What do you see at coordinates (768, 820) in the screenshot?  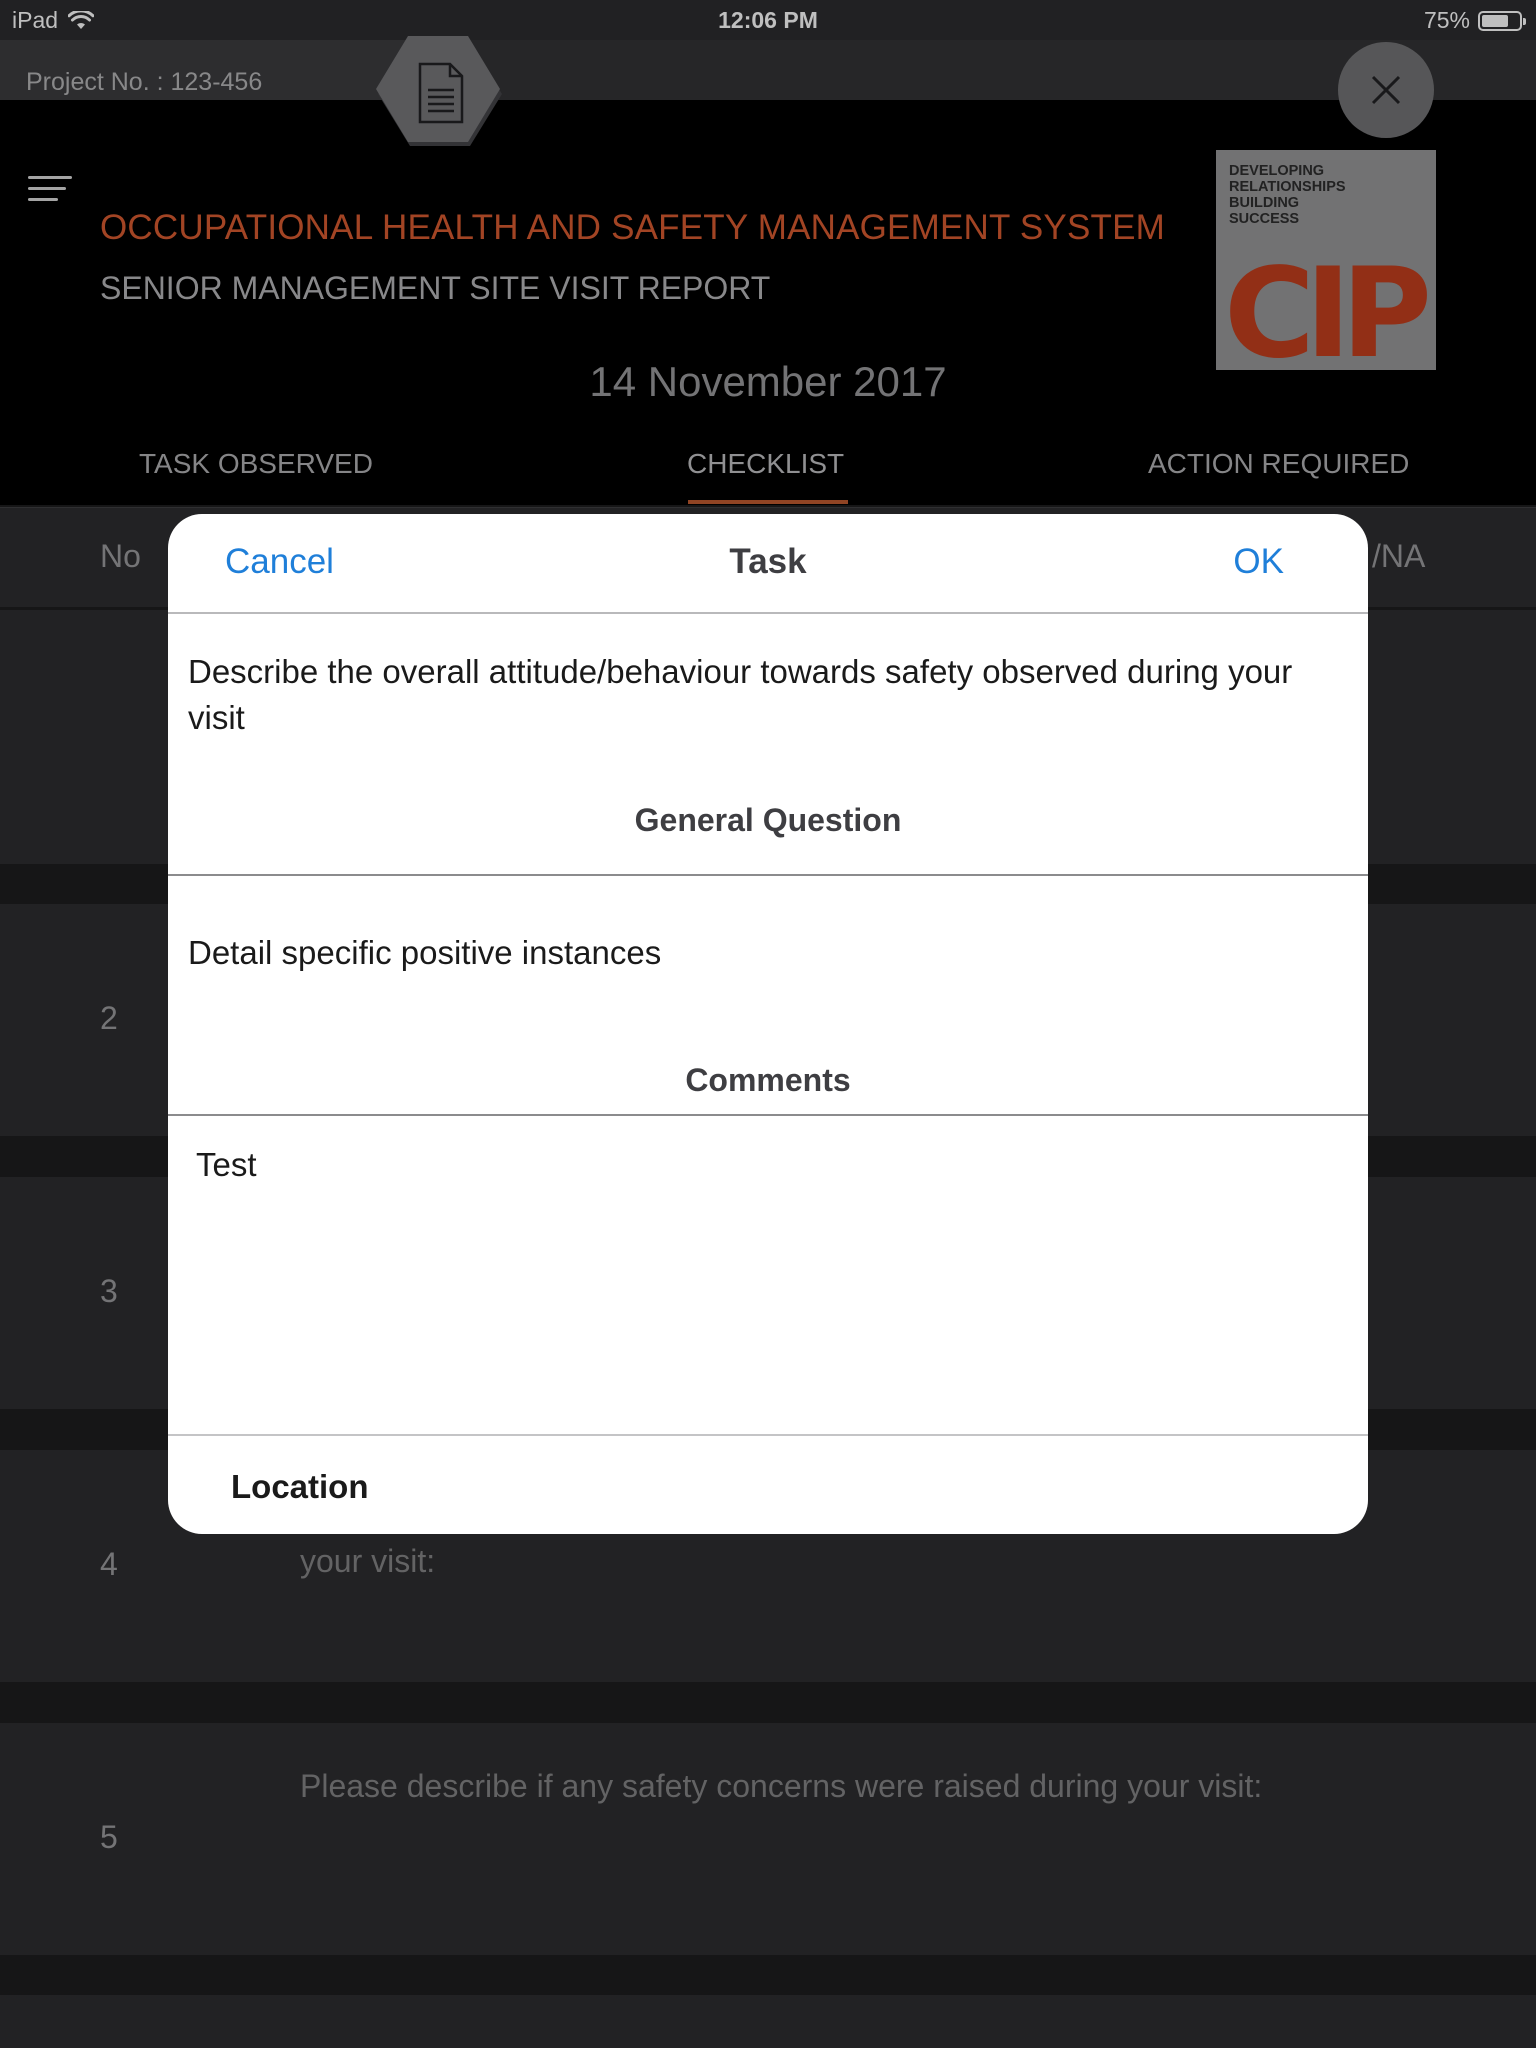 I see `question-type-label: General Question` at bounding box center [768, 820].